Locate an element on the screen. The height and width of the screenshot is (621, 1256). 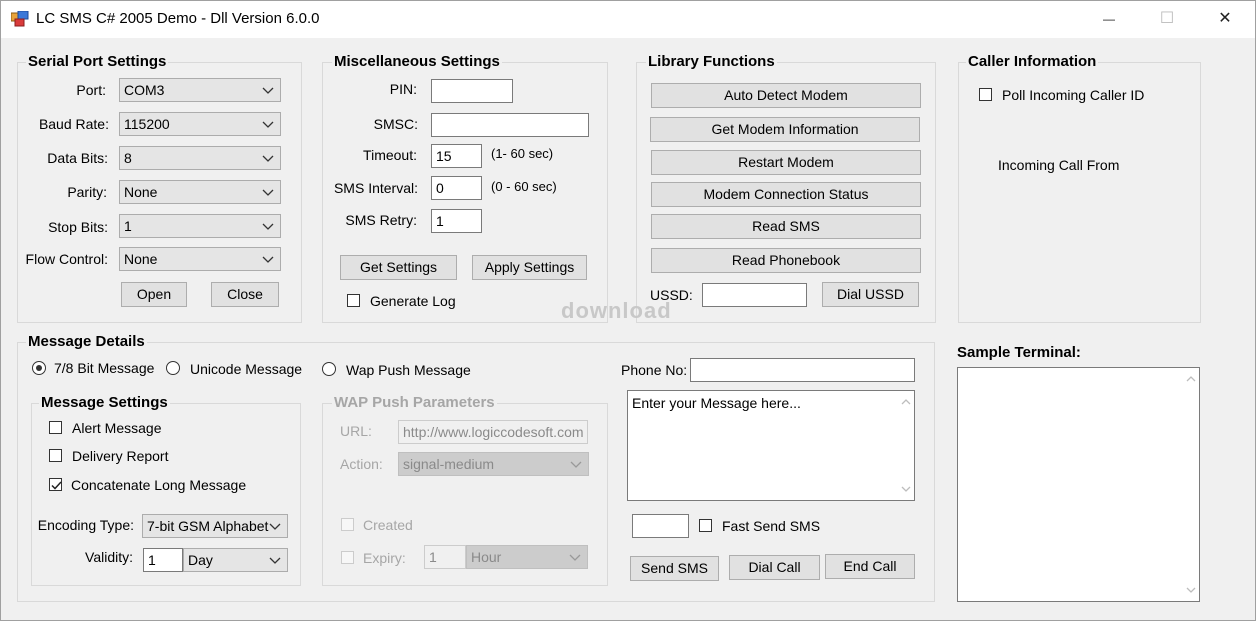
phone-input is located at coordinates (802, 370).